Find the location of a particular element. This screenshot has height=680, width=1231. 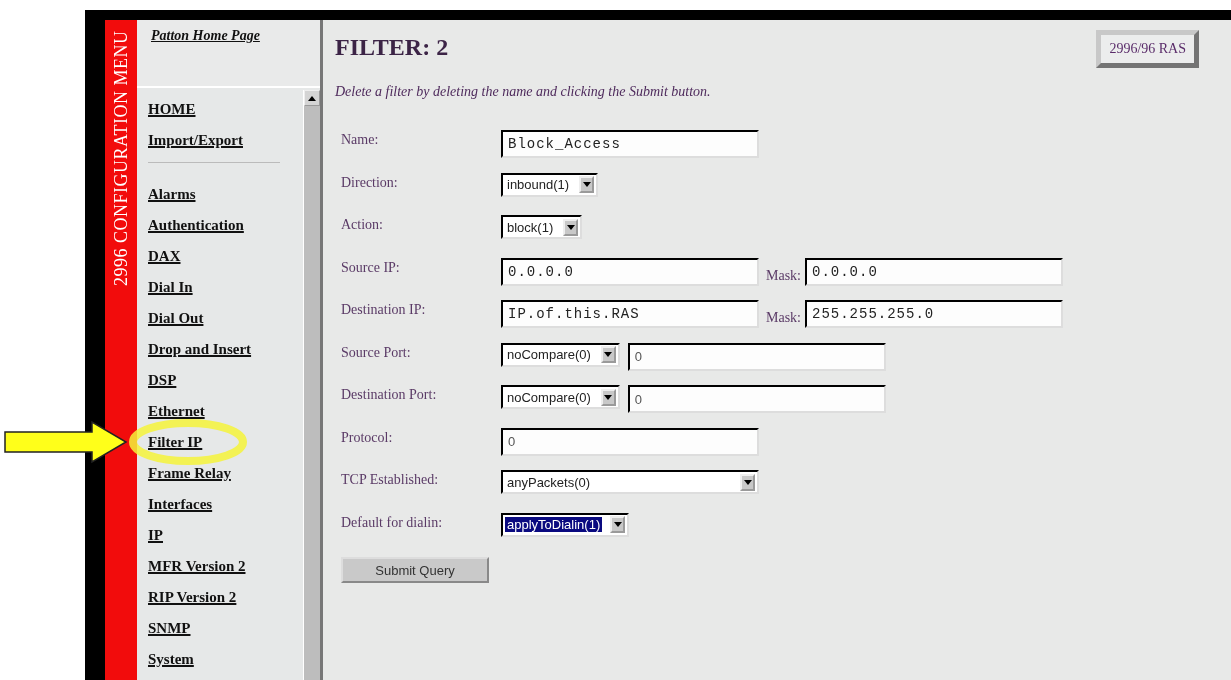

nav-link: MFR Version 2 is located at coordinates (197, 566).